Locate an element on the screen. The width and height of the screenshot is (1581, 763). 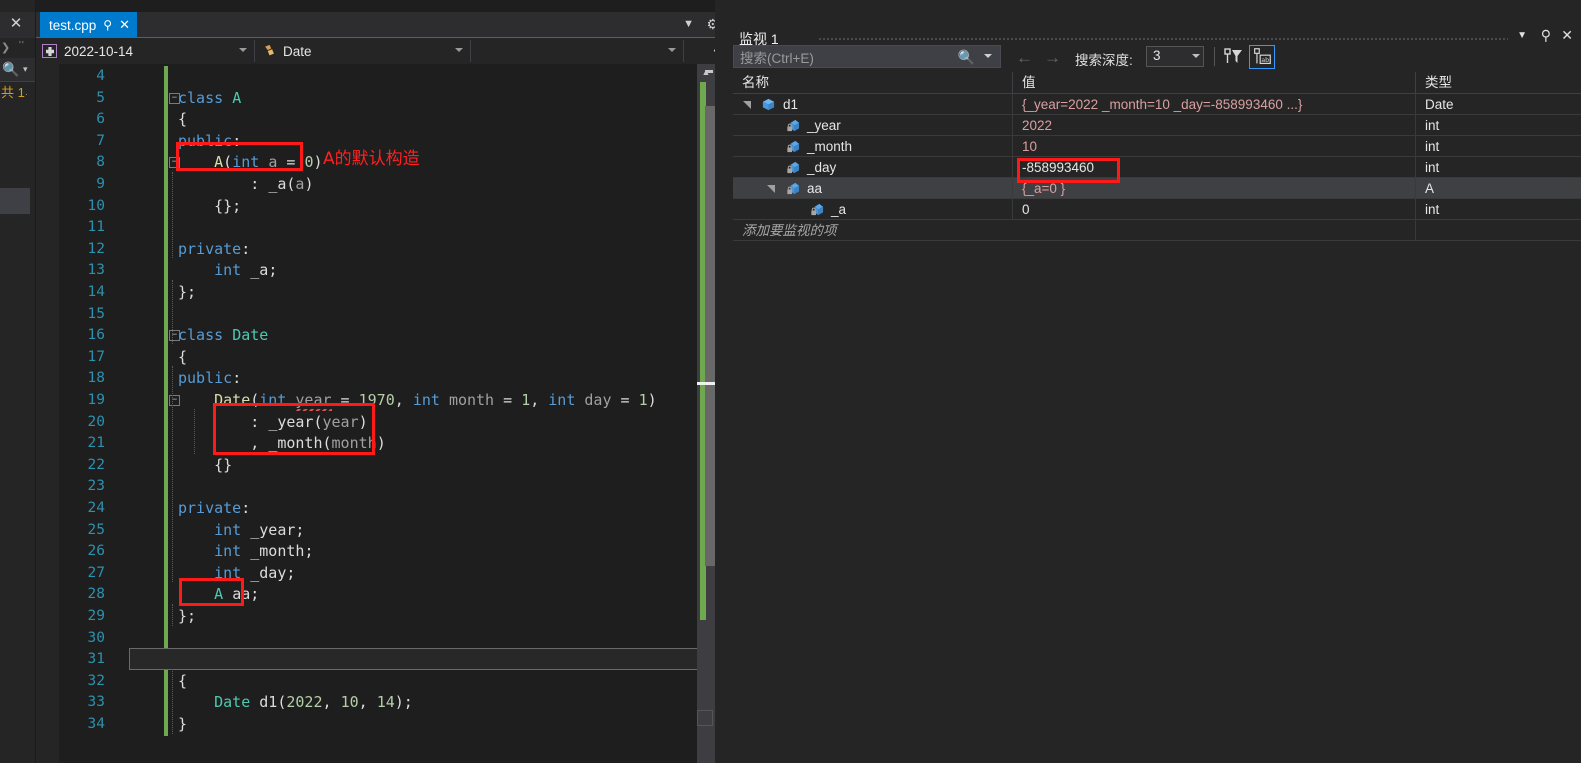
watch-cell-name: _day is located at coordinates (873, 167).